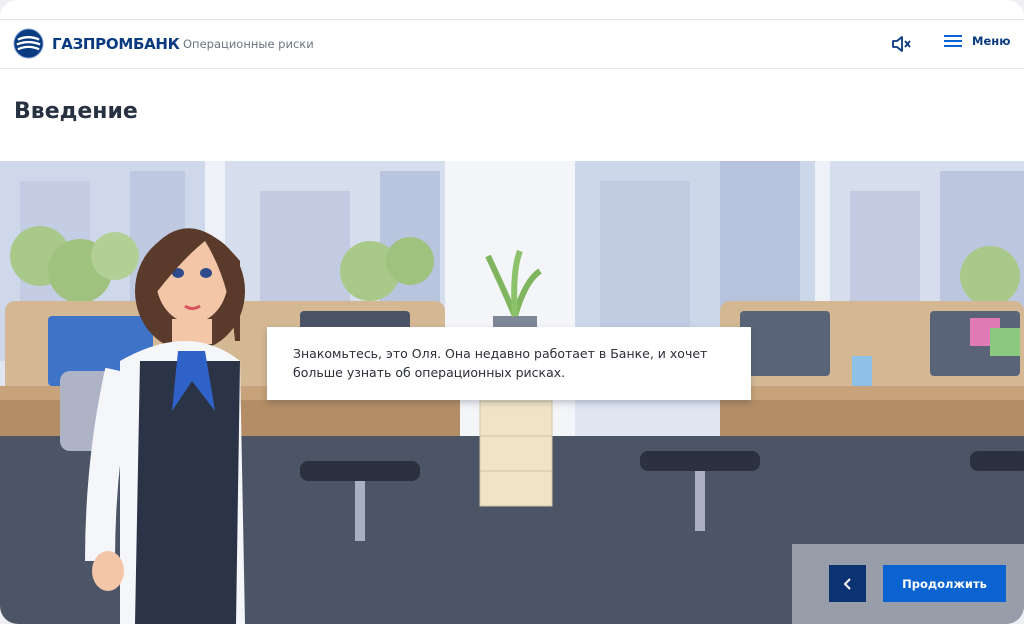 The image size is (1024, 624). I want to click on back-button, so click(847, 583).